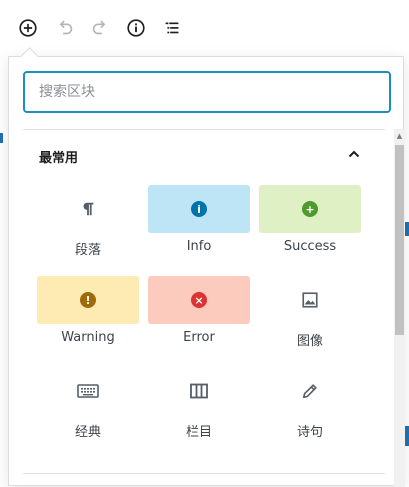 The width and height of the screenshot is (409, 487). I want to click on block-warning: ! Warning, so click(88, 316).